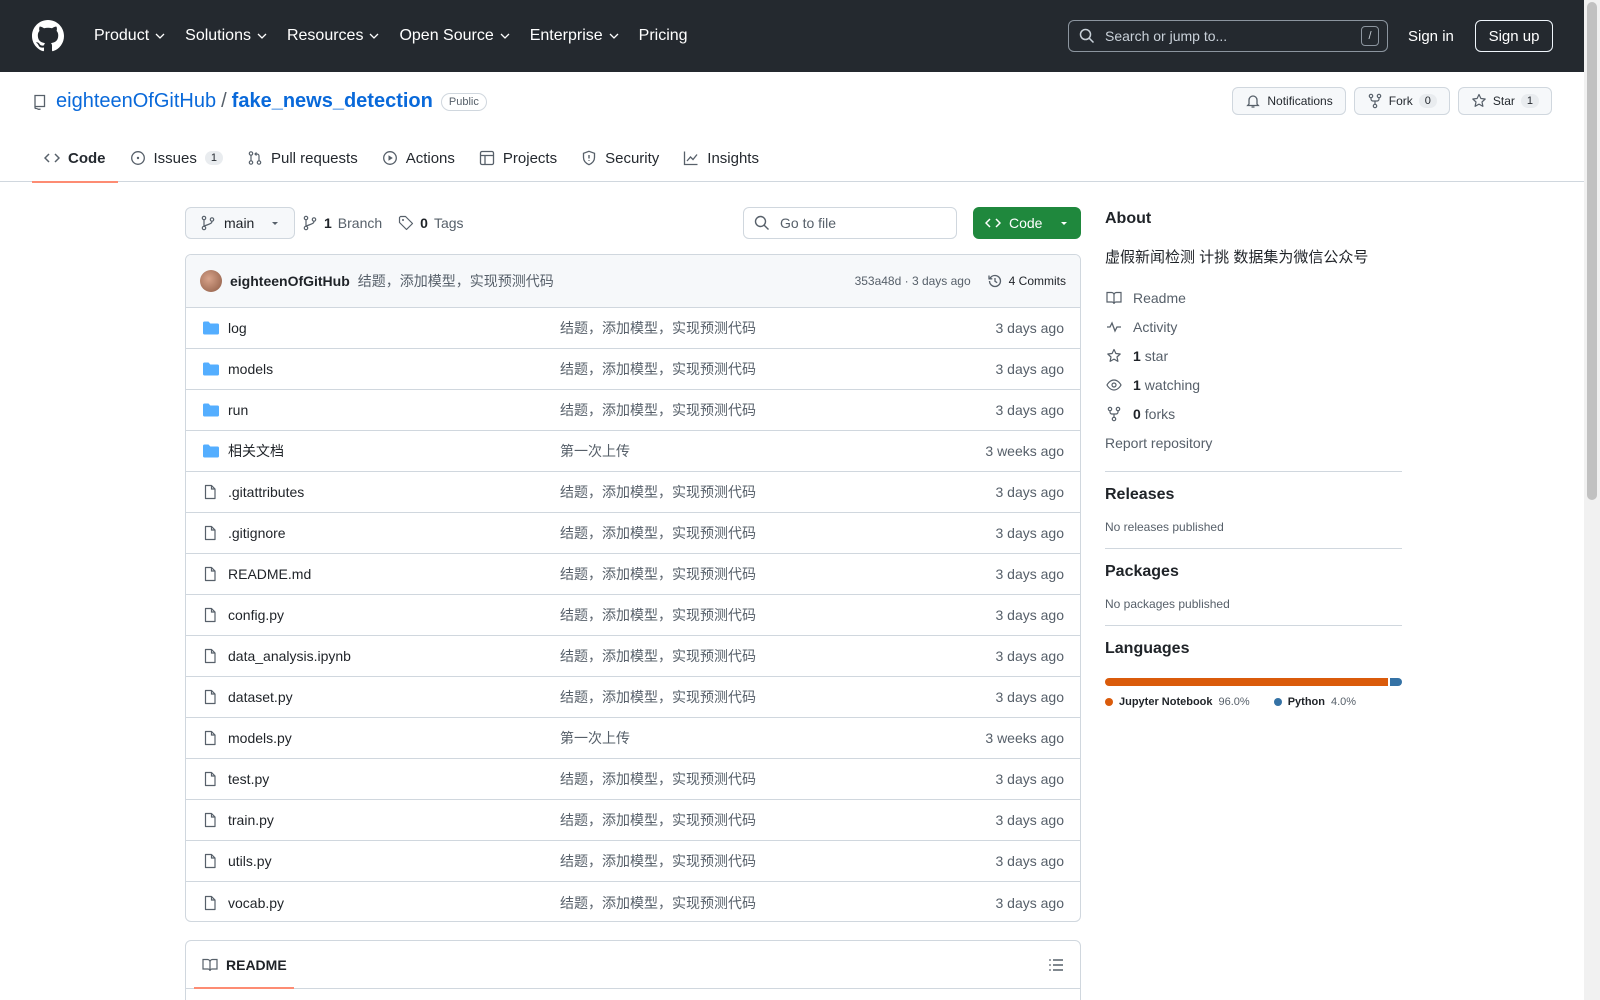 The image size is (1600, 1000). What do you see at coordinates (1253, 297) in the screenshot?
I see `readme-link: Readme` at bounding box center [1253, 297].